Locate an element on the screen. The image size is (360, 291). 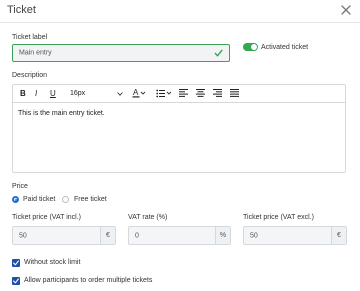
list-icon is located at coordinates (164, 93).